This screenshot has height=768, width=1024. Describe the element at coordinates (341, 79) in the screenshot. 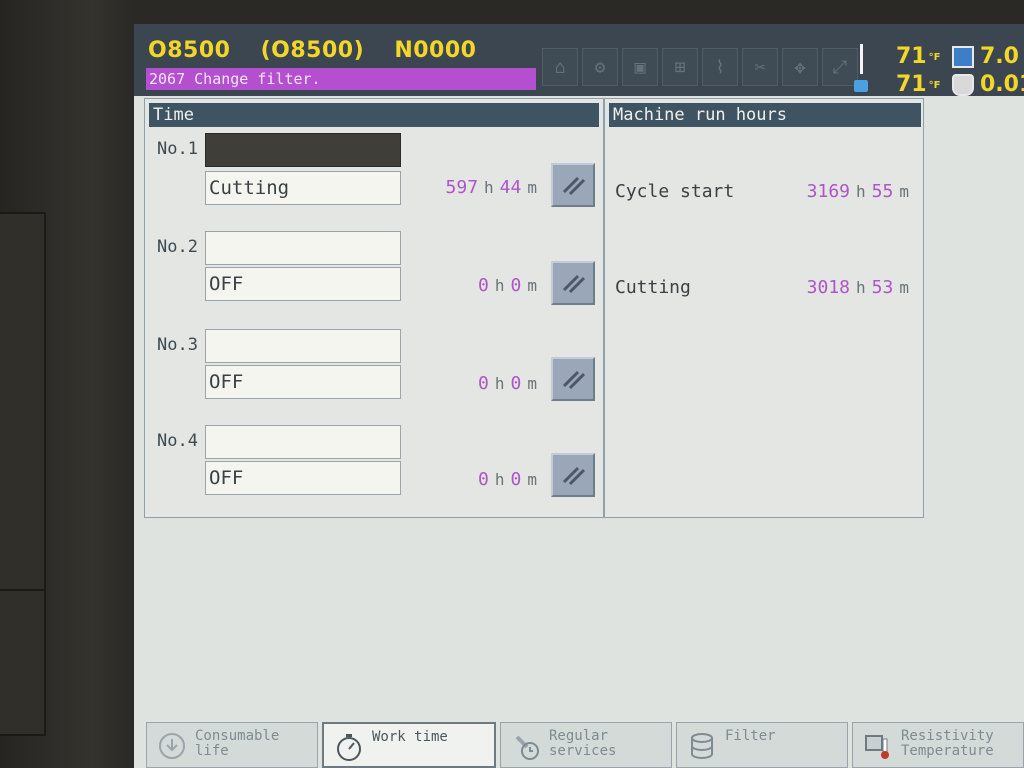

I see `alarm-message: 2067 Change filter.` at that location.